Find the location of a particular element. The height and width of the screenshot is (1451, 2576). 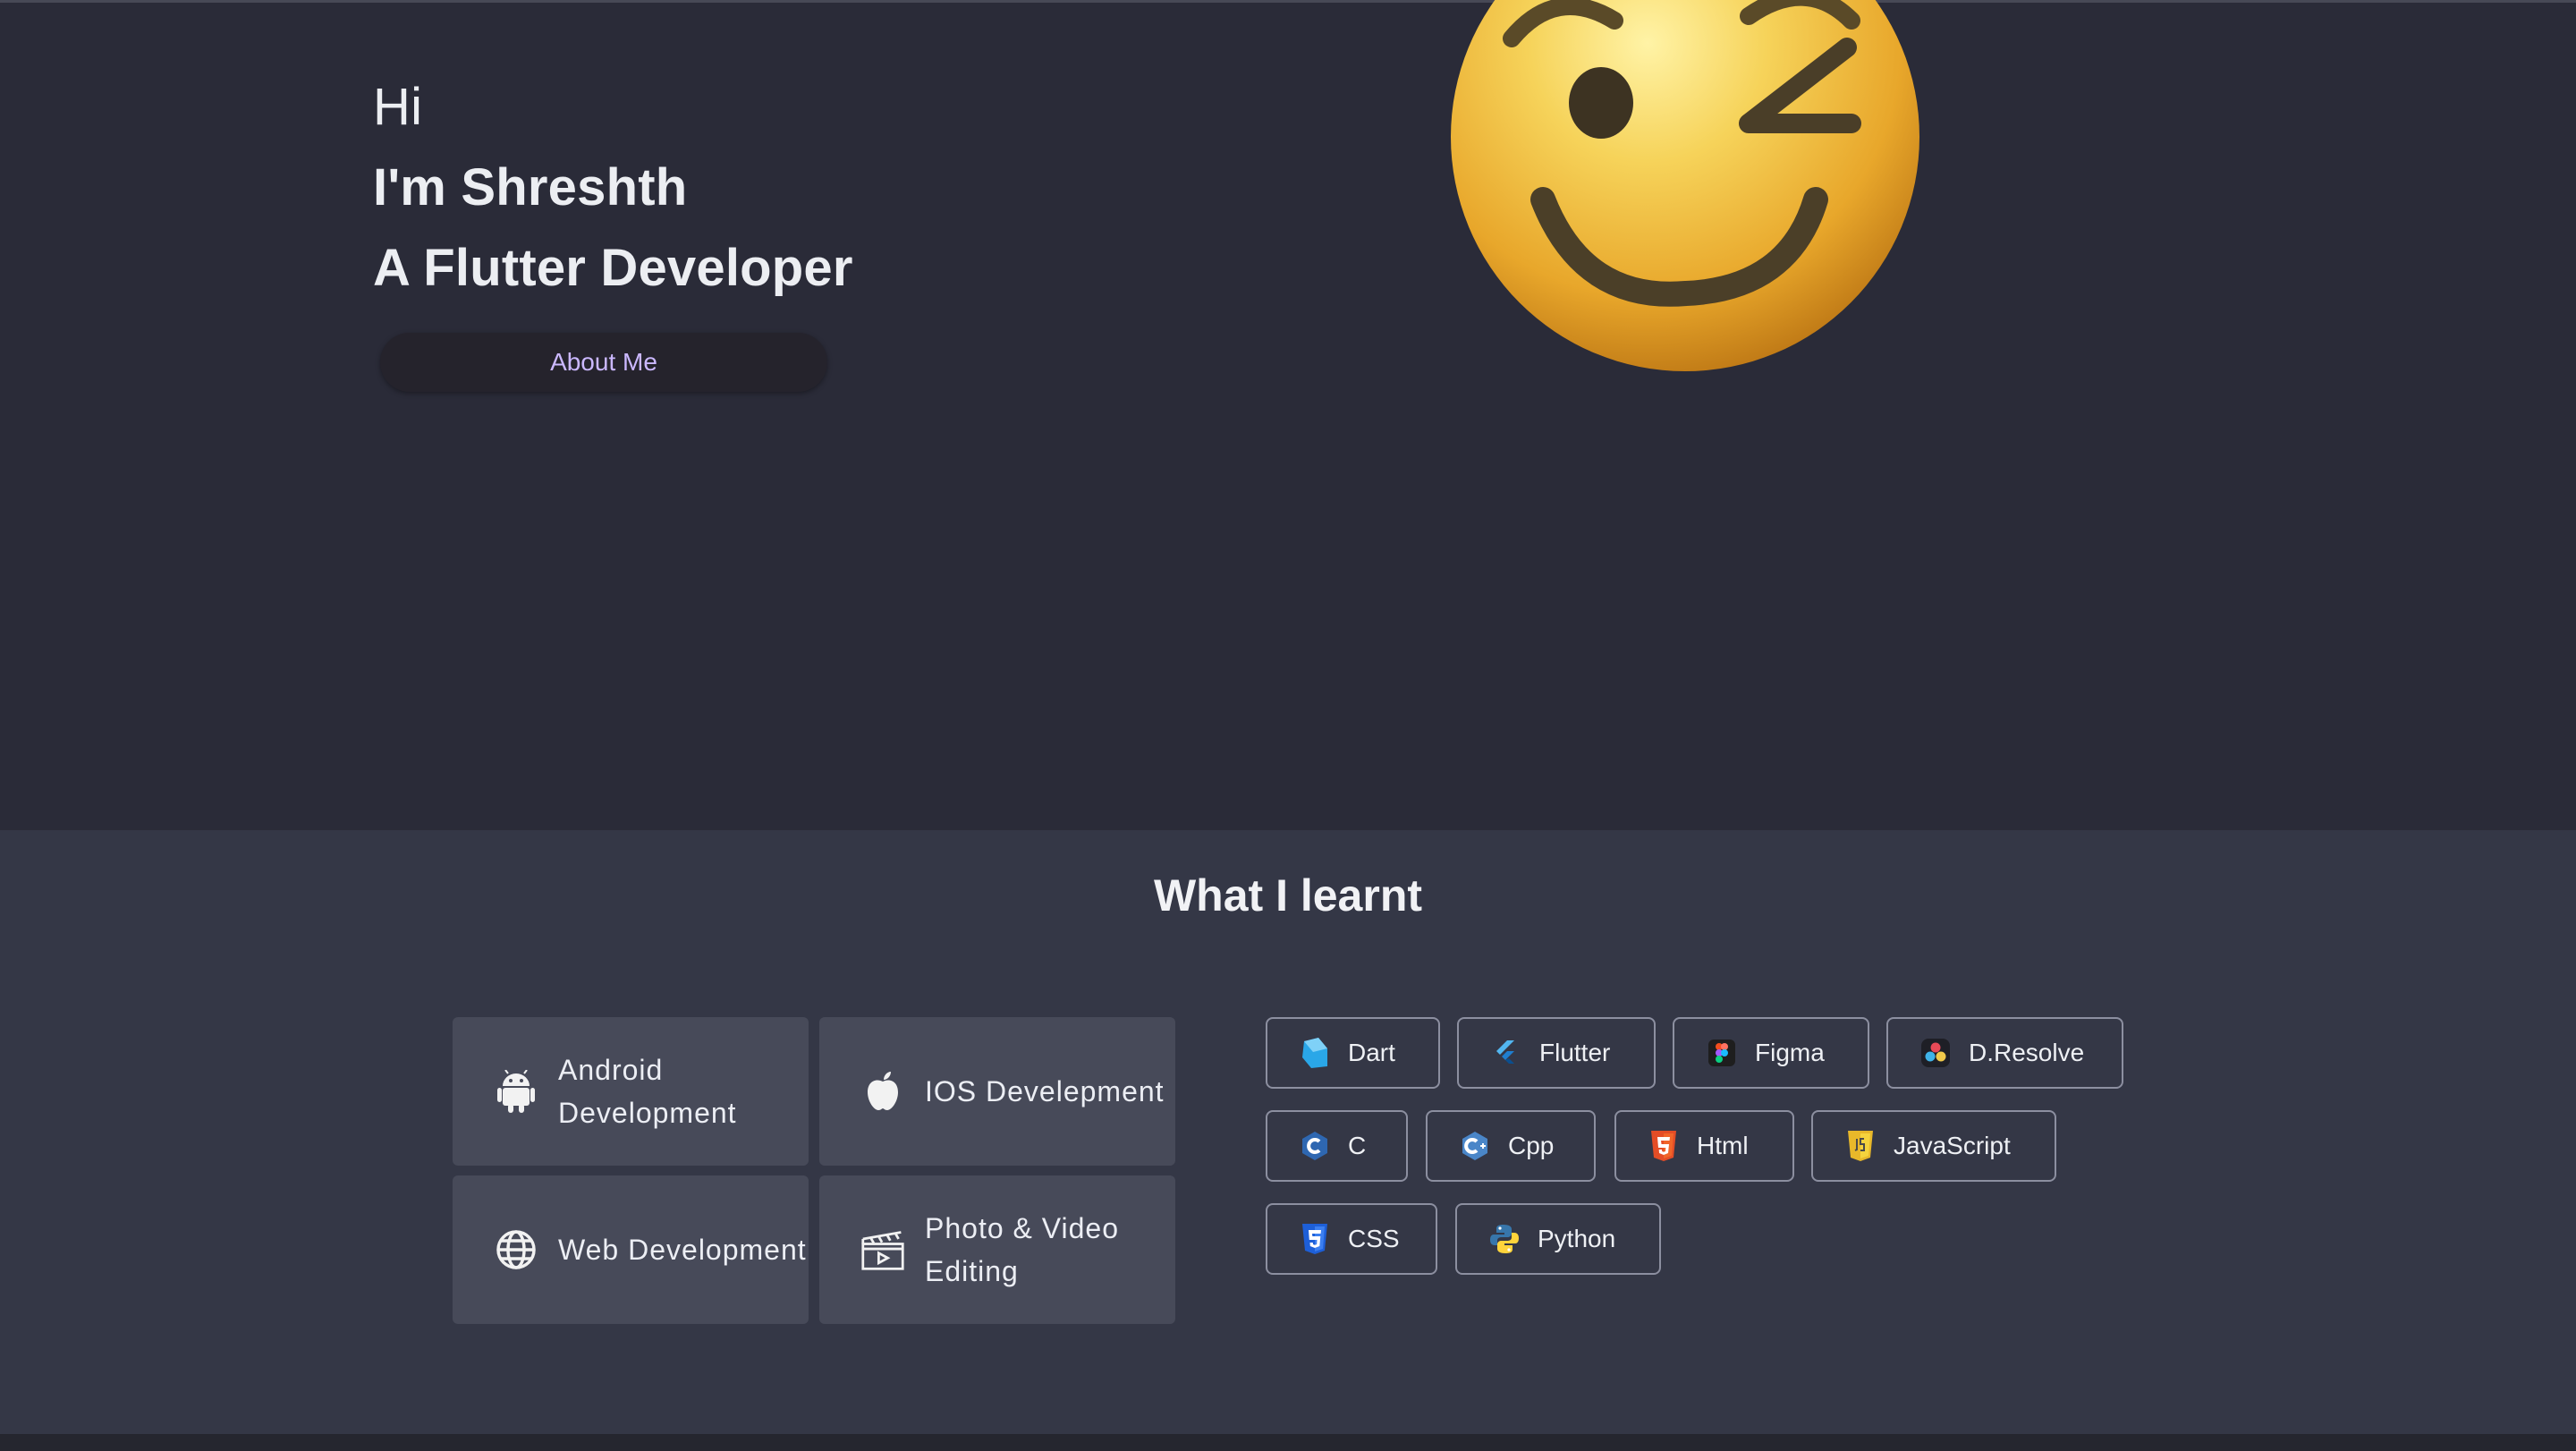

greeting-text: Hi is located at coordinates (398, 107).